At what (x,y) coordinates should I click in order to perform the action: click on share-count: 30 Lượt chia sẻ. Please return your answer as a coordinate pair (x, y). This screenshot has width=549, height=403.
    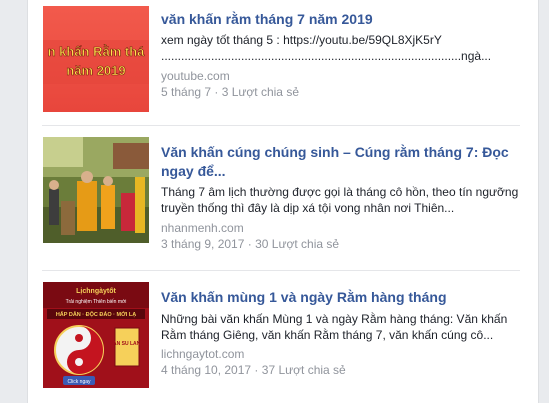
    Looking at the image, I should click on (297, 244).